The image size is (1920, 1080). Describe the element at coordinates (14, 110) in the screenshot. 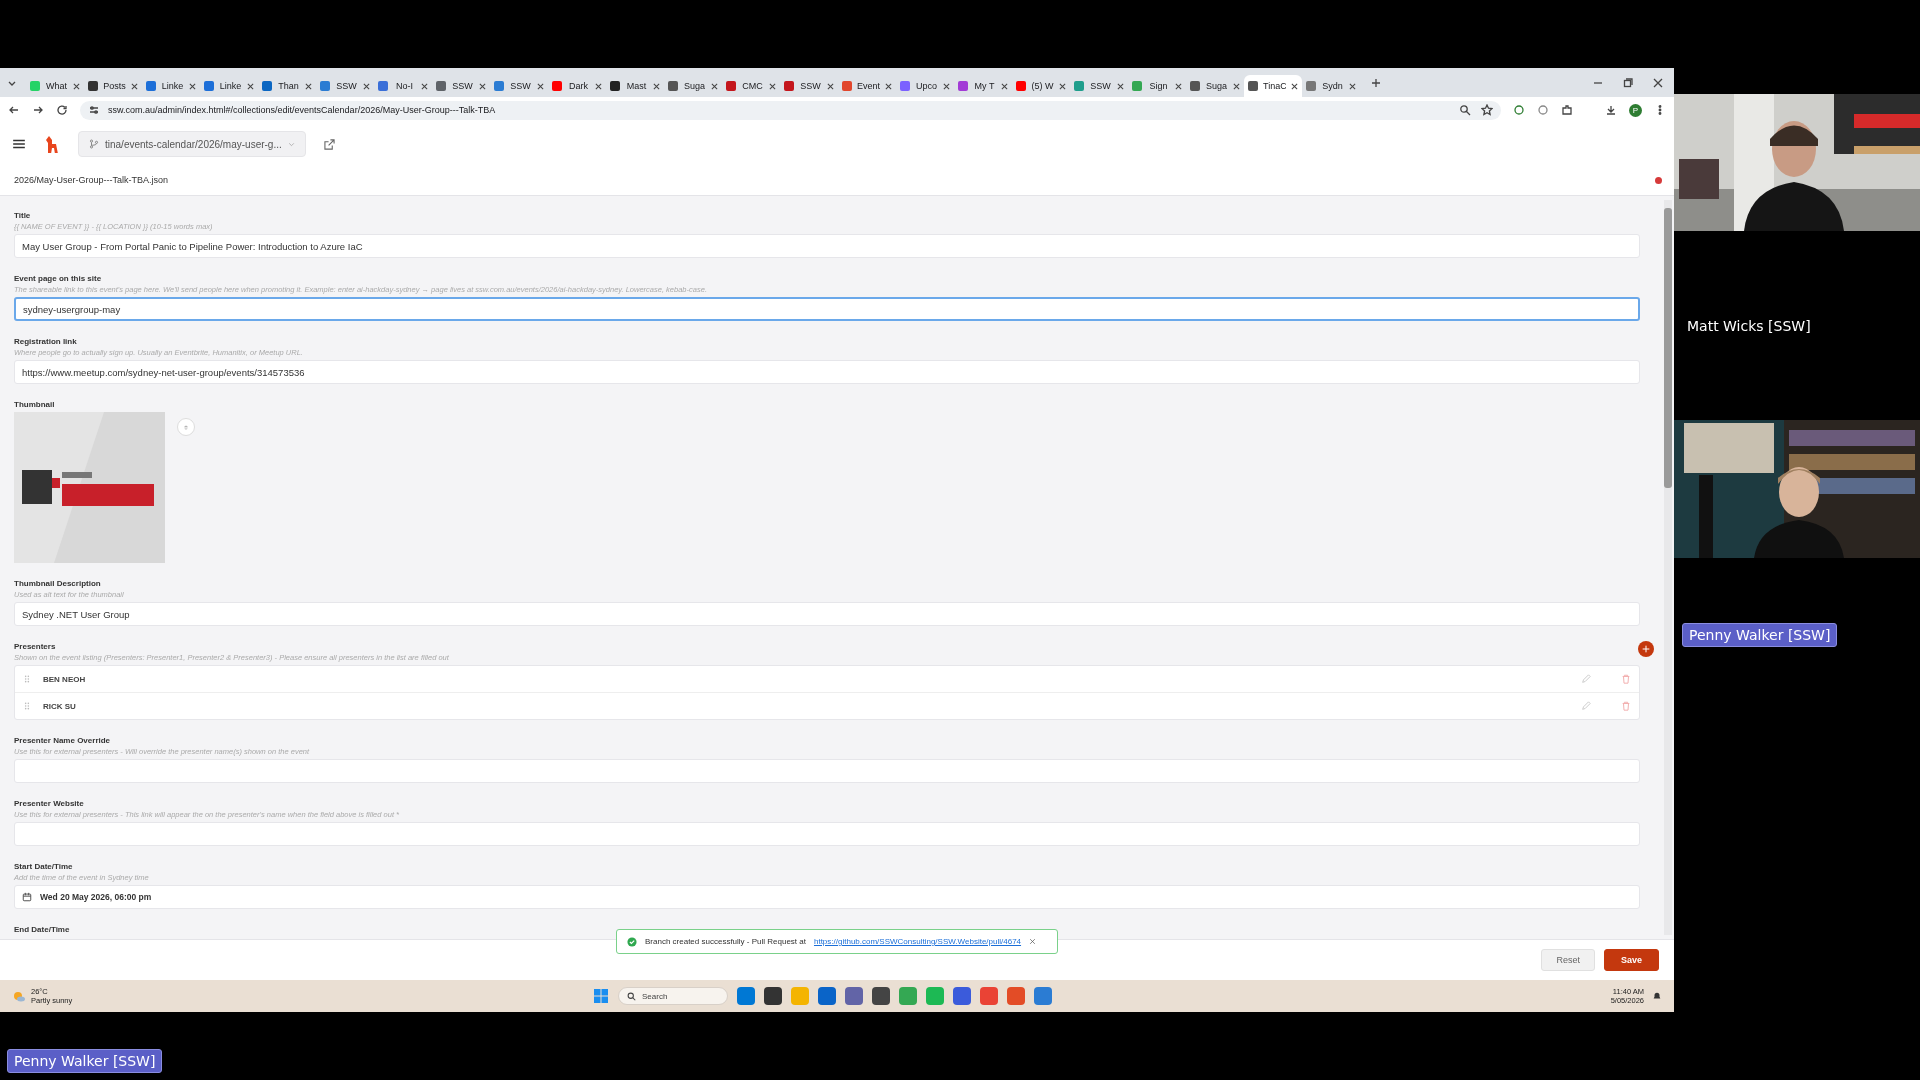

I see `back-icon` at that location.